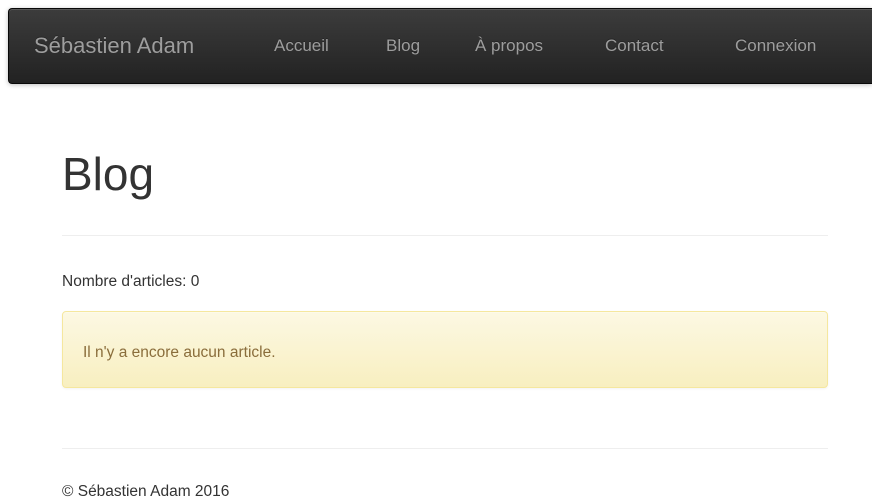 Image resolution: width=872 pixels, height=504 pixels. What do you see at coordinates (301, 46) in the screenshot?
I see `nav-item-accueil: Accueil` at bounding box center [301, 46].